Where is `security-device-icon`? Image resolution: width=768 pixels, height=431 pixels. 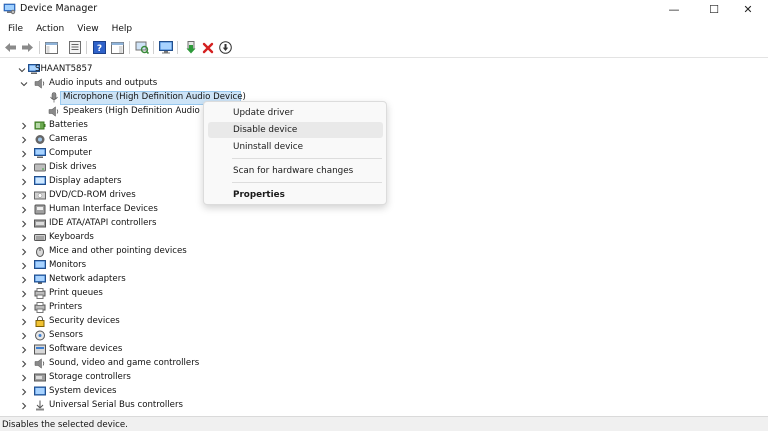 security-device-icon is located at coordinates (40, 321).